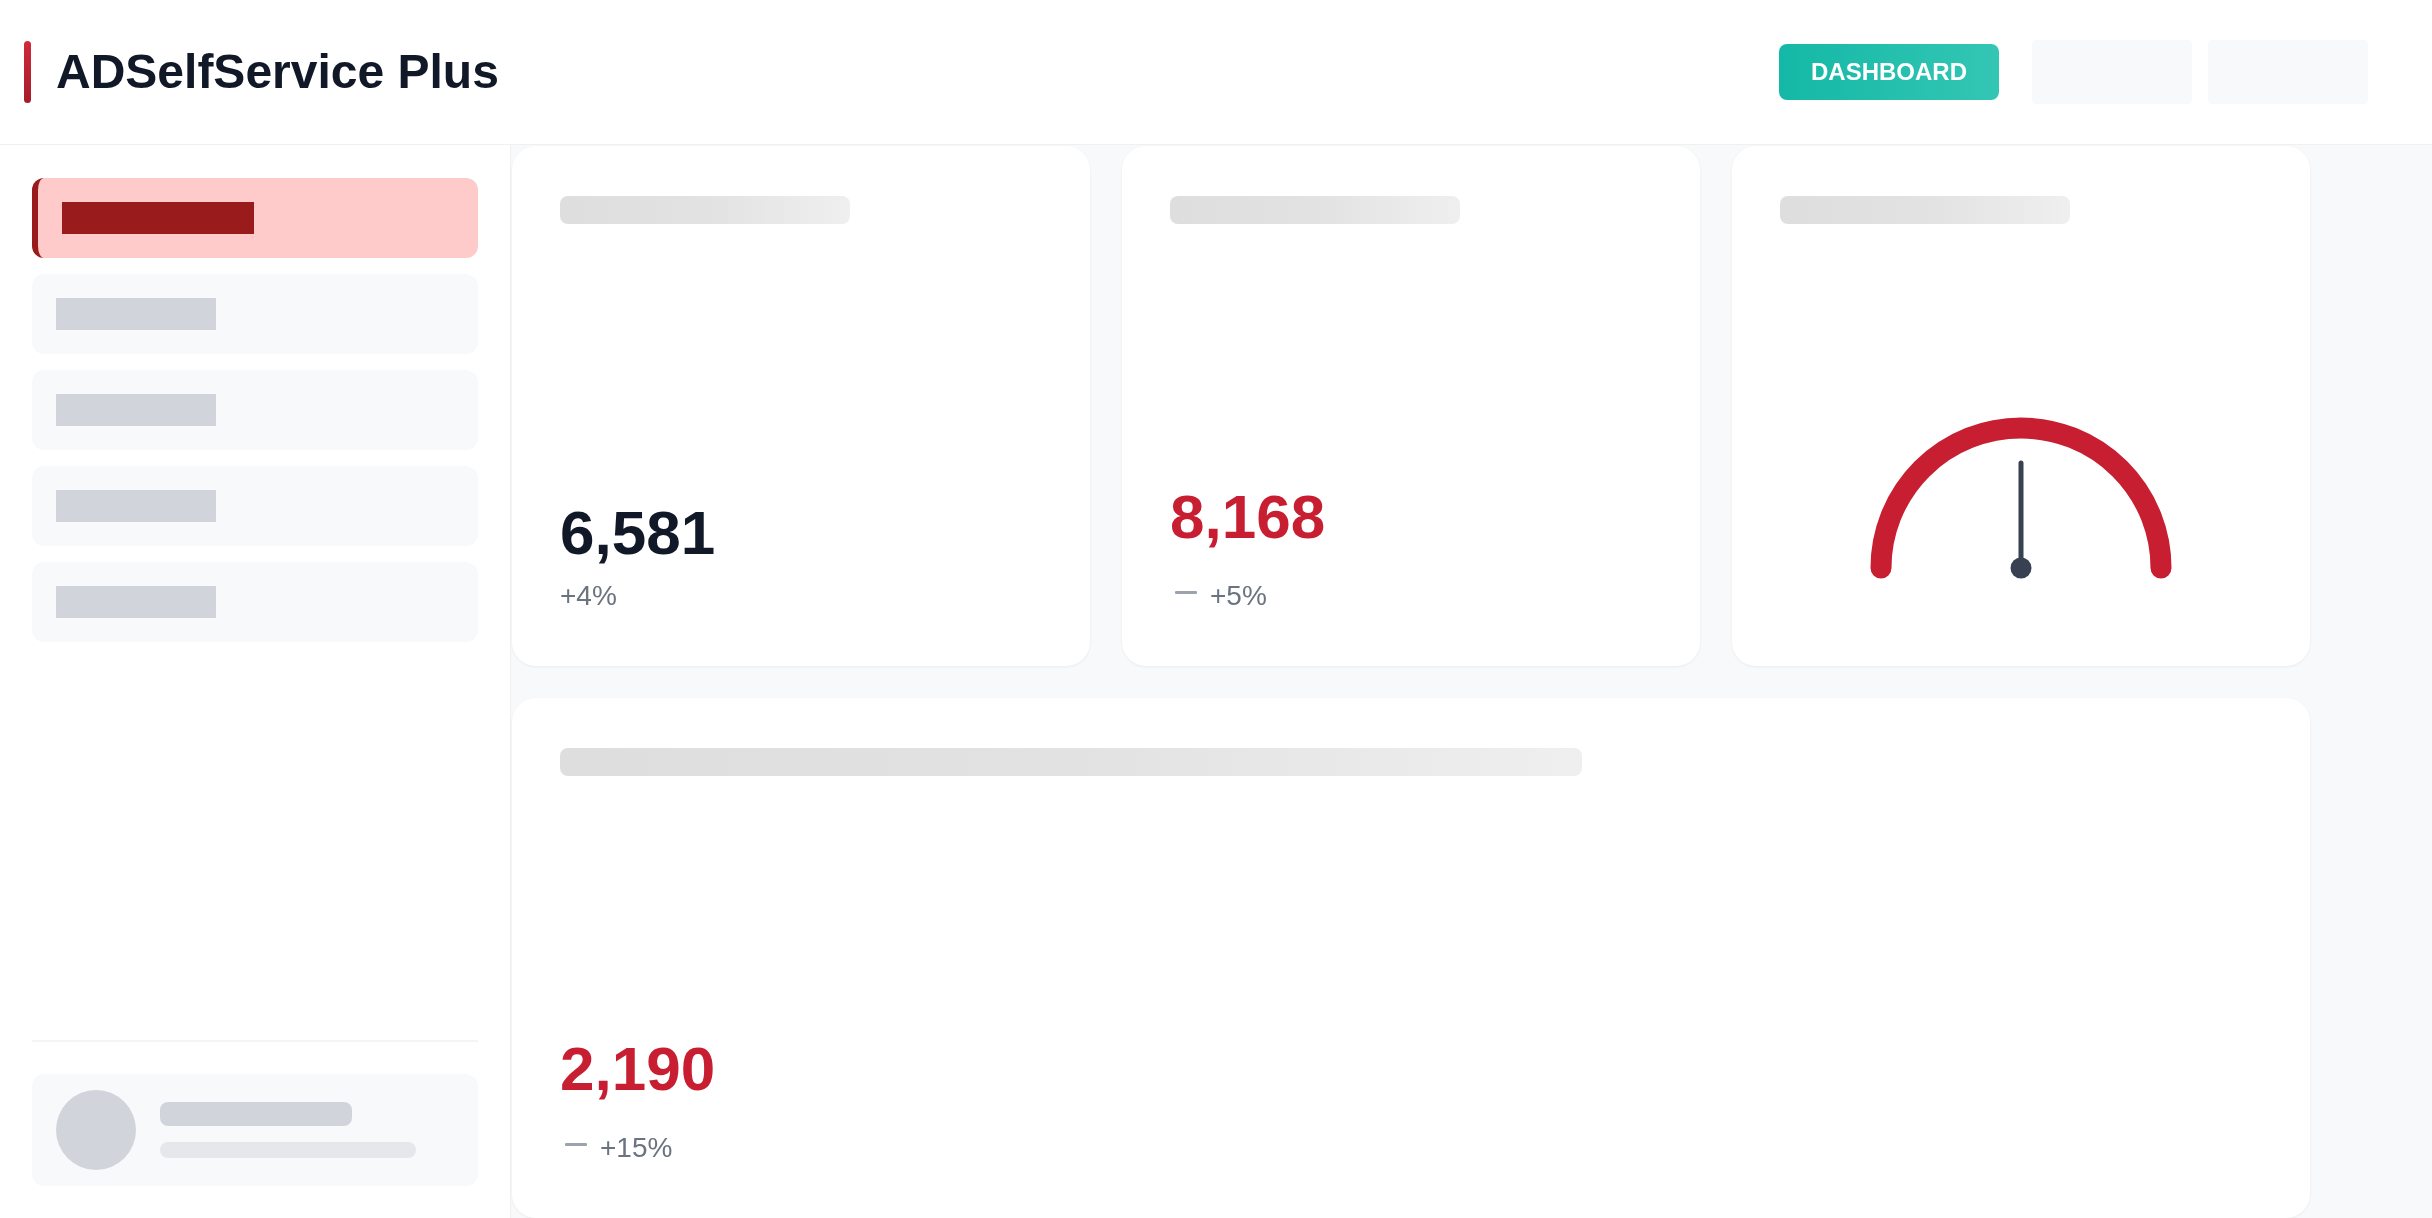 The width and height of the screenshot is (2432, 1218). What do you see at coordinates (1889, 72) in the screenshot?
I see `dashboard-button: DASHBOARD` at bounding box center [1889, 72].